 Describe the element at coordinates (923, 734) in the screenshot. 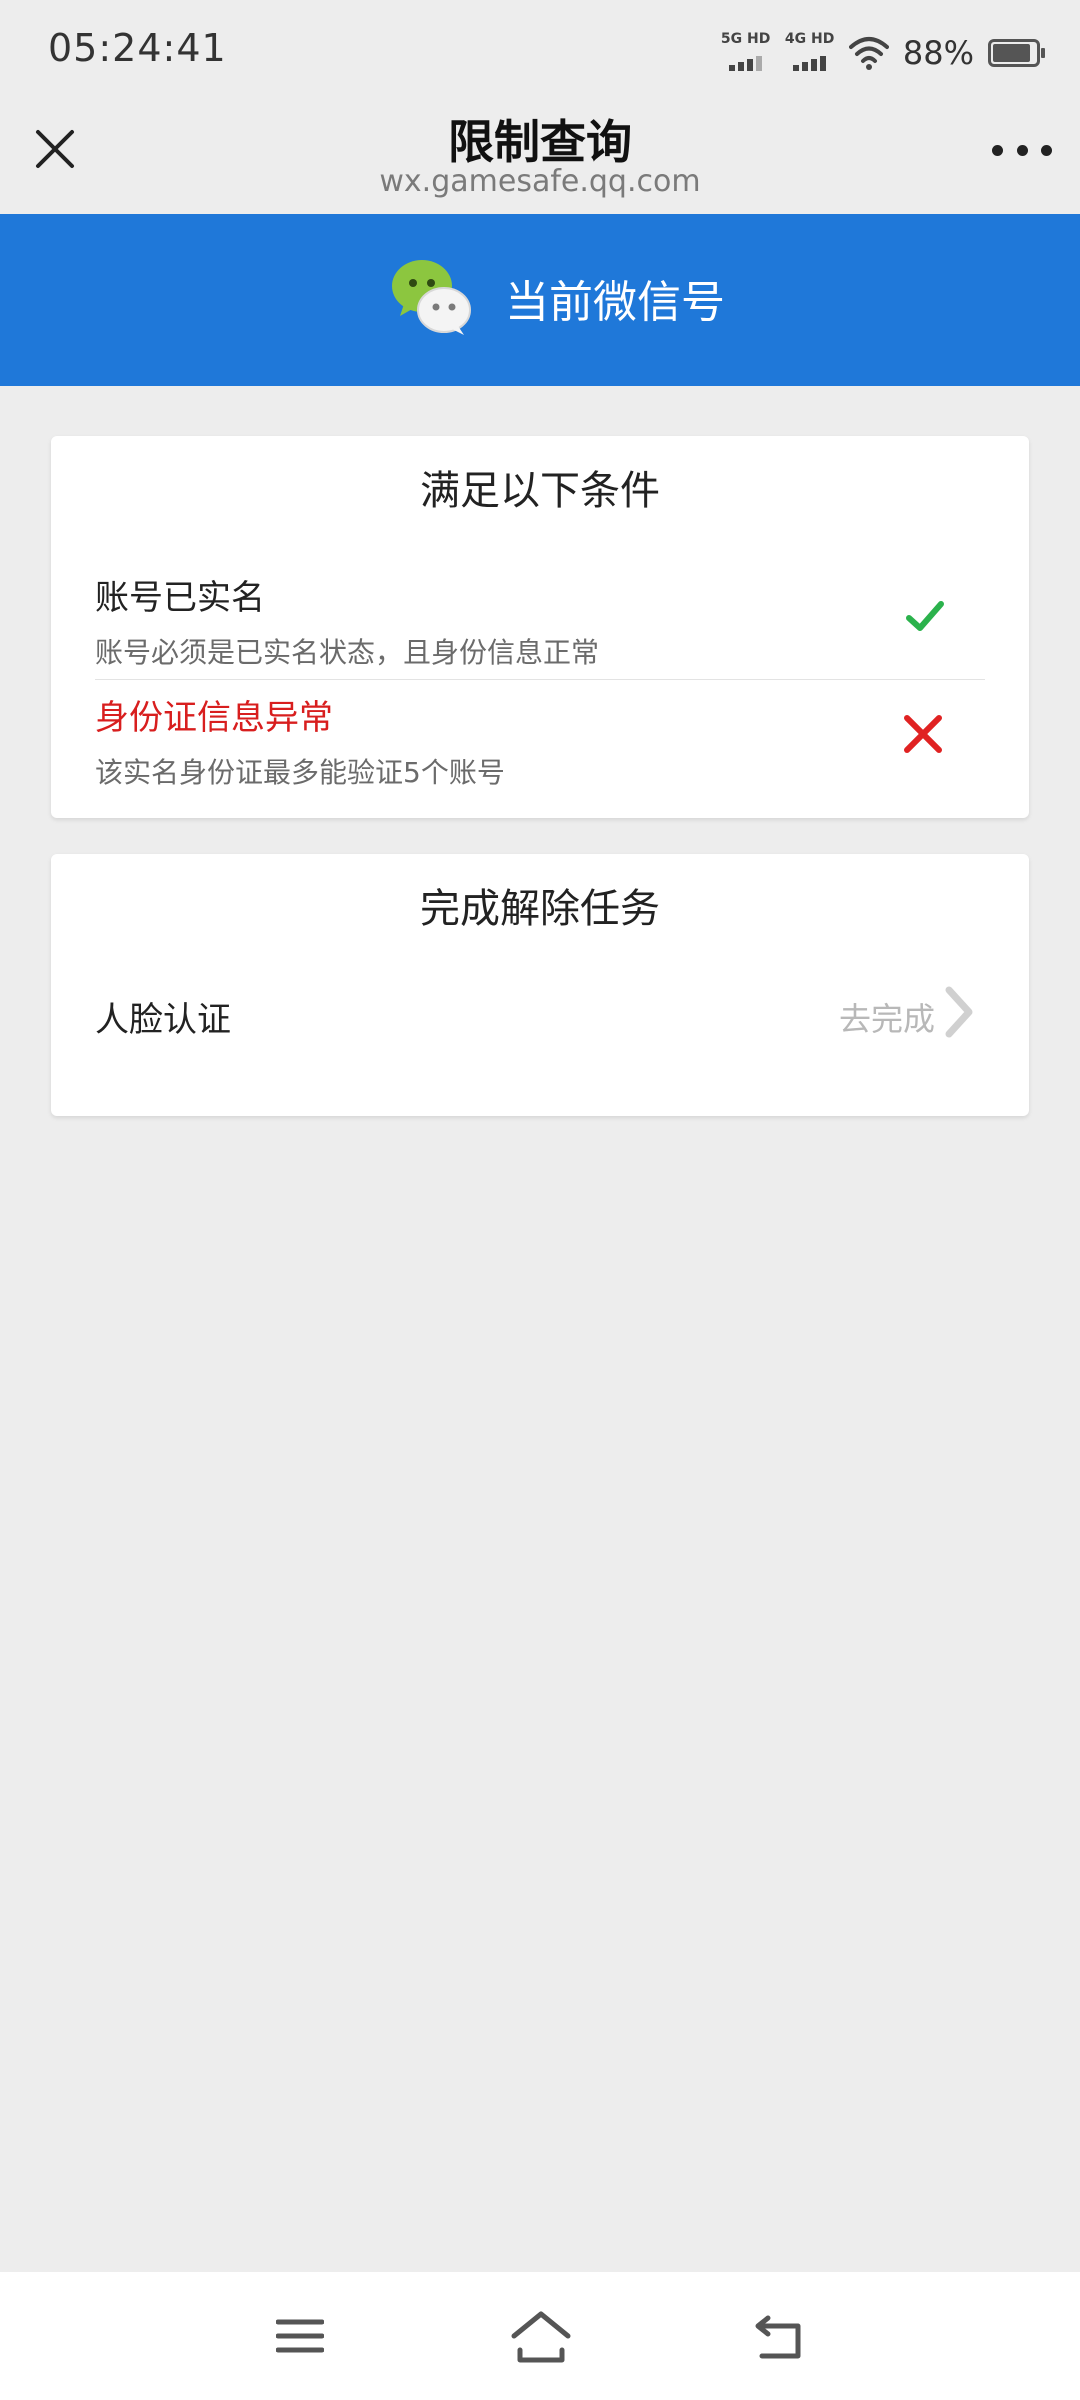

I see `cross-icon` at that location.